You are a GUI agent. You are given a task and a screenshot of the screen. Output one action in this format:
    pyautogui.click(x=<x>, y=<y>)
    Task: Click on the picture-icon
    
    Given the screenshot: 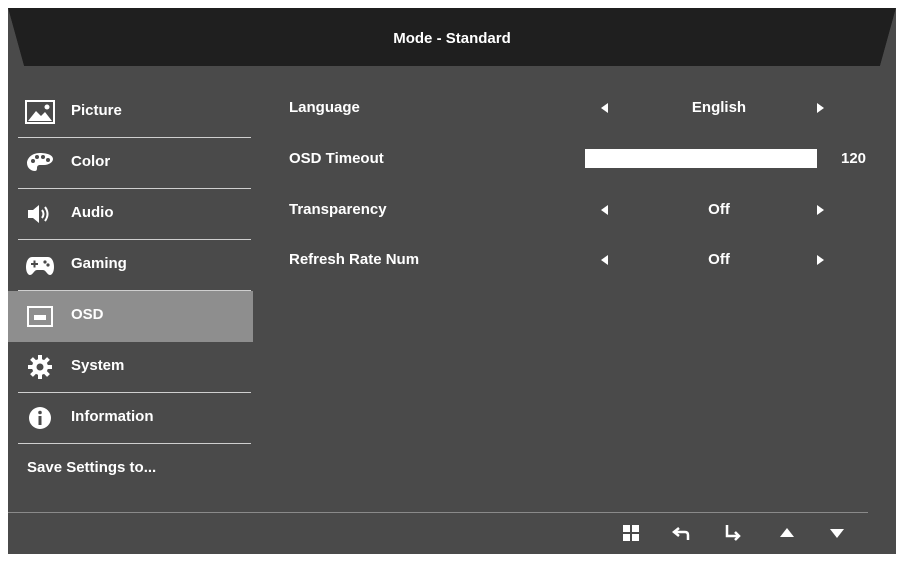 What is the action you would take?
    pyautogui.click(x=40, y=112)
    